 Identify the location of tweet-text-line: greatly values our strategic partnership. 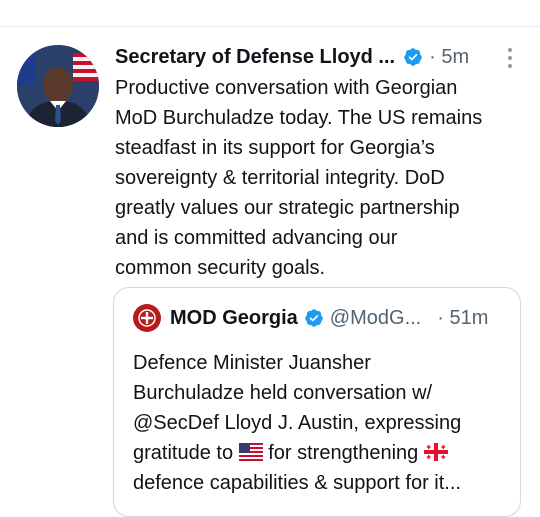
(287, 208).